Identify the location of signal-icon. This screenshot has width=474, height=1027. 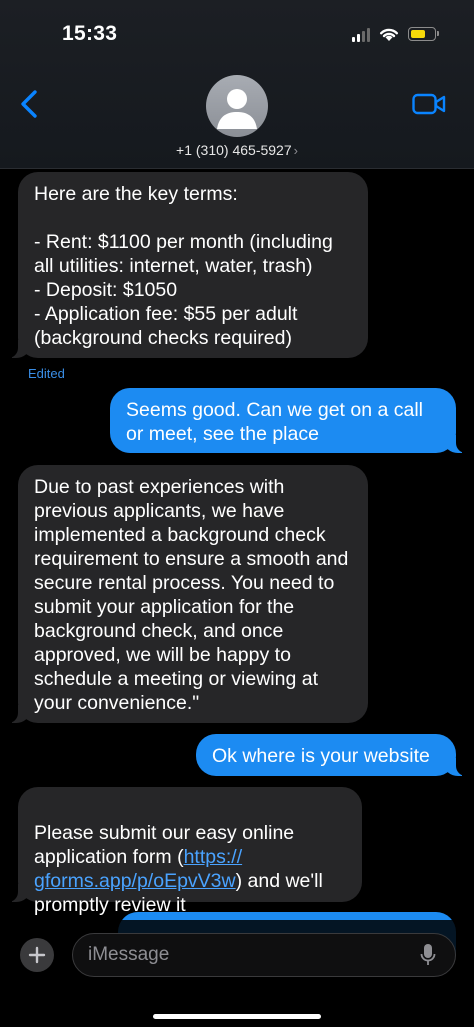
(361, 34).